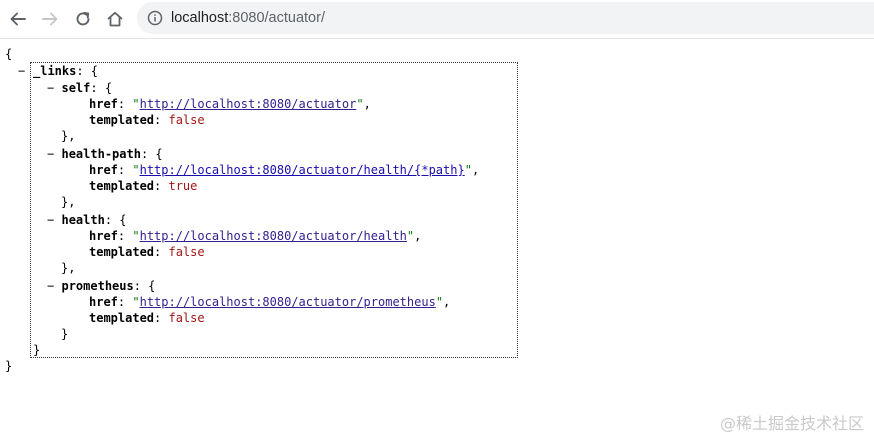 The image size is (874, 437). I want to click on href-link-health: http://localhost:8080/actuator/health, so click(273, 236).